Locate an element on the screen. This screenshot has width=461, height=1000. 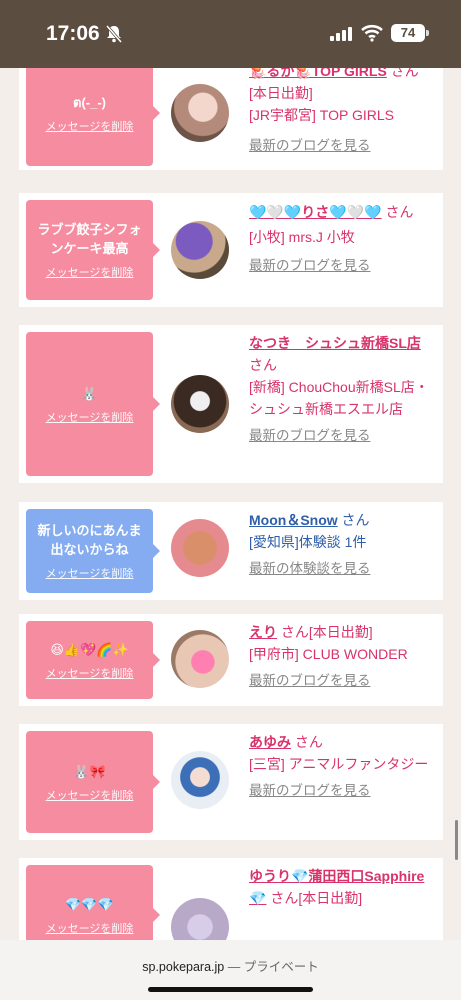
list-item: 💎💎💎 メッセージを削除 ゆうり💎蒲田西口Sapphire💎 さん[本日出勤] is located at coordinates (231, 899).